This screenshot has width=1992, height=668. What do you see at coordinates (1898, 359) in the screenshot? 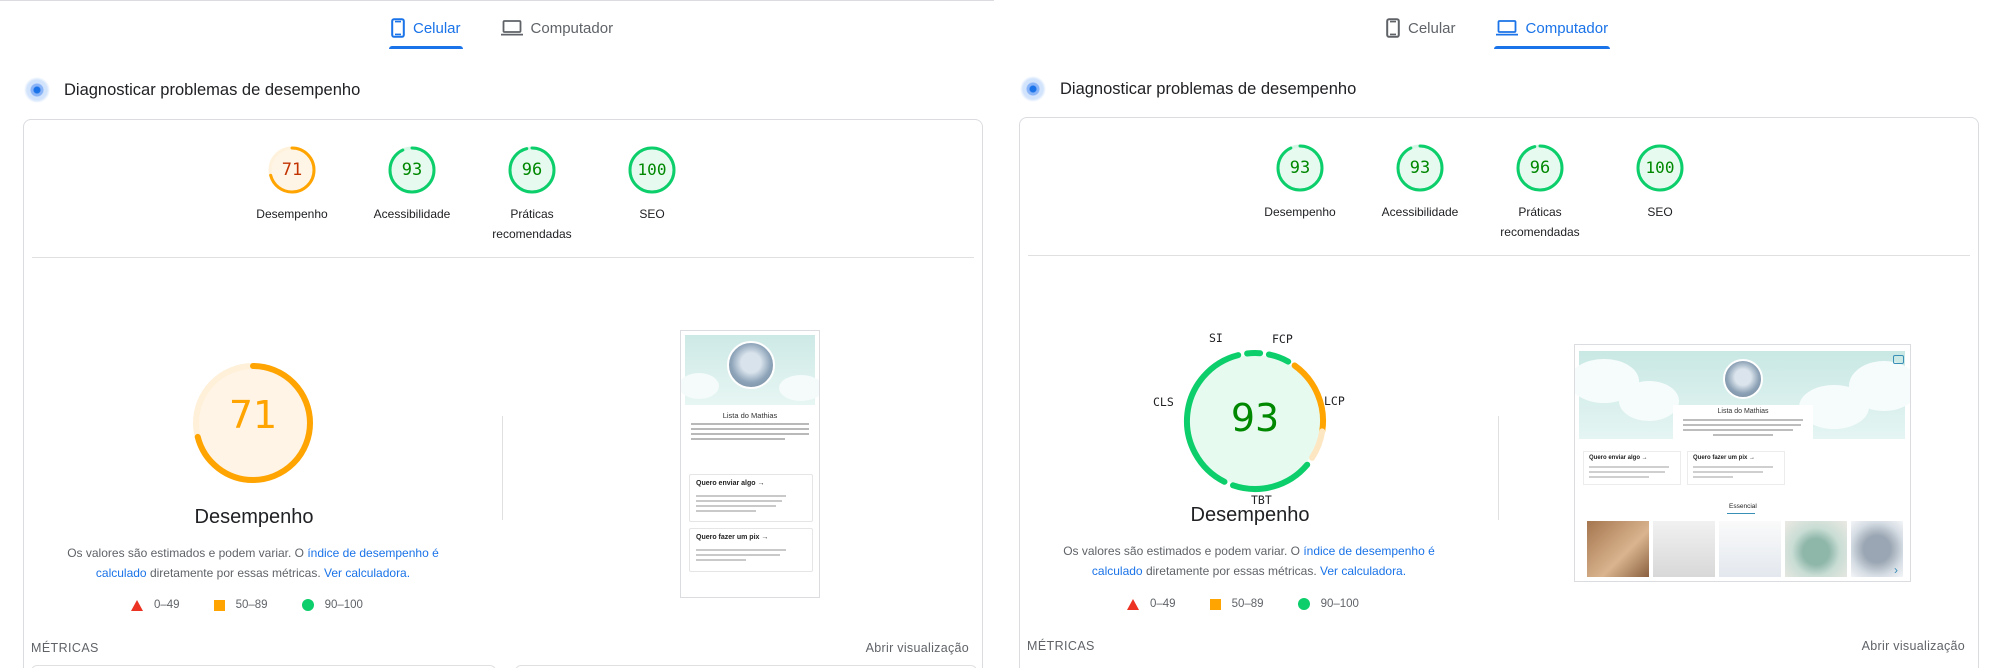
I see `corner-badge-icon` at bounding box center [1898, 359].